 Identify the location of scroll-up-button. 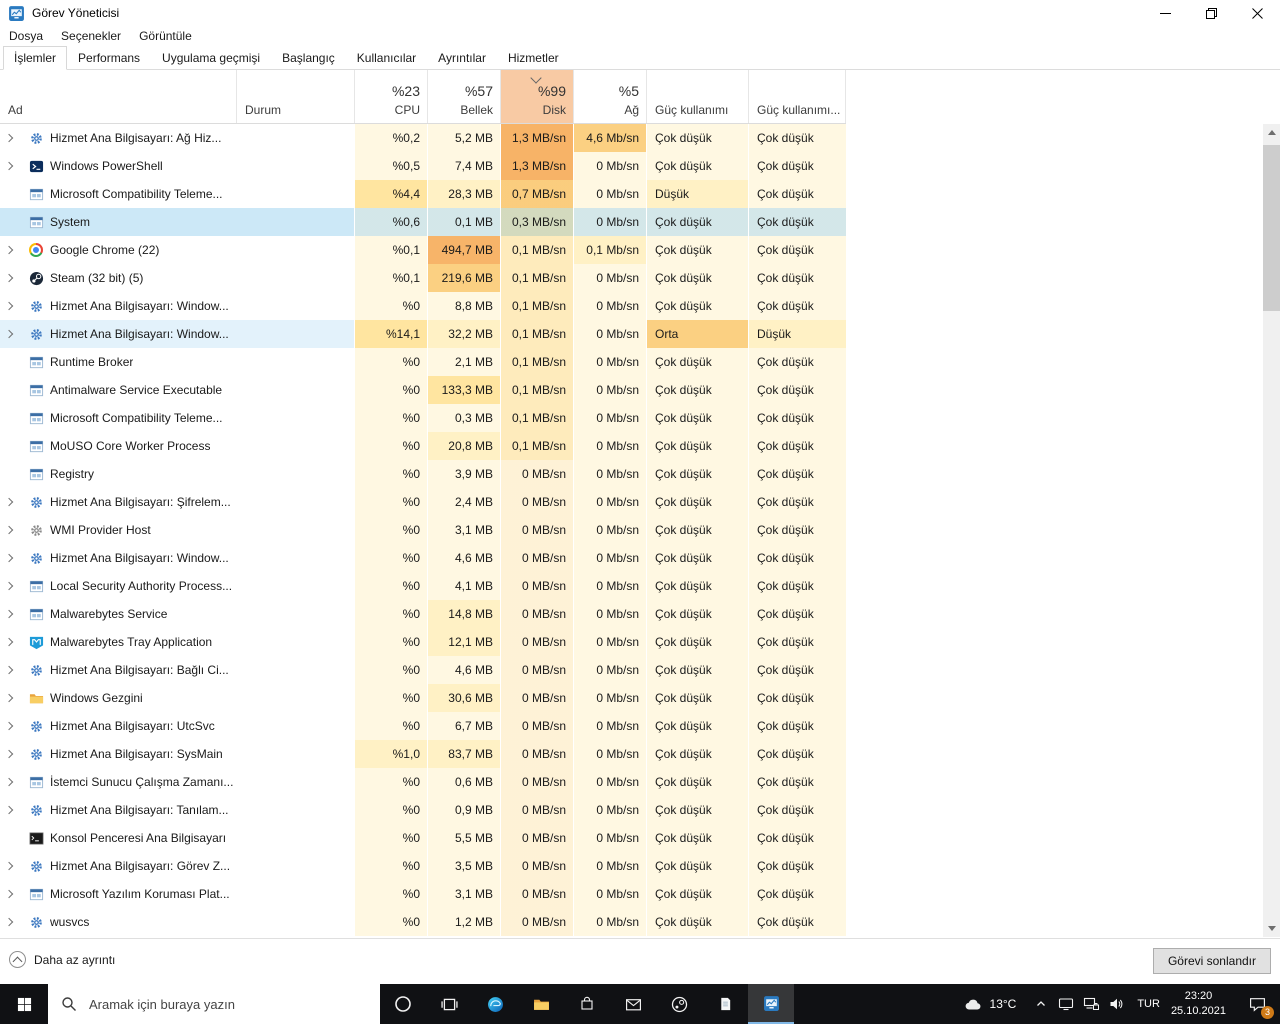
(1271, 132).